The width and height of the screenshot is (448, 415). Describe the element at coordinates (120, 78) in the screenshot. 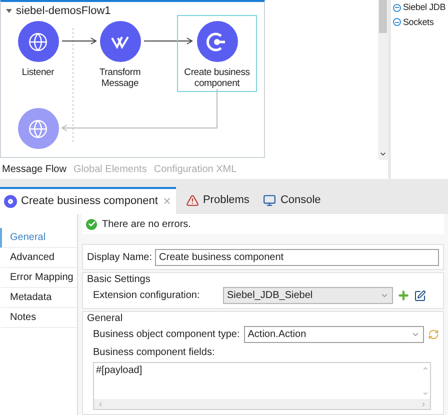

I see `node-label: Transform Message` at that location.